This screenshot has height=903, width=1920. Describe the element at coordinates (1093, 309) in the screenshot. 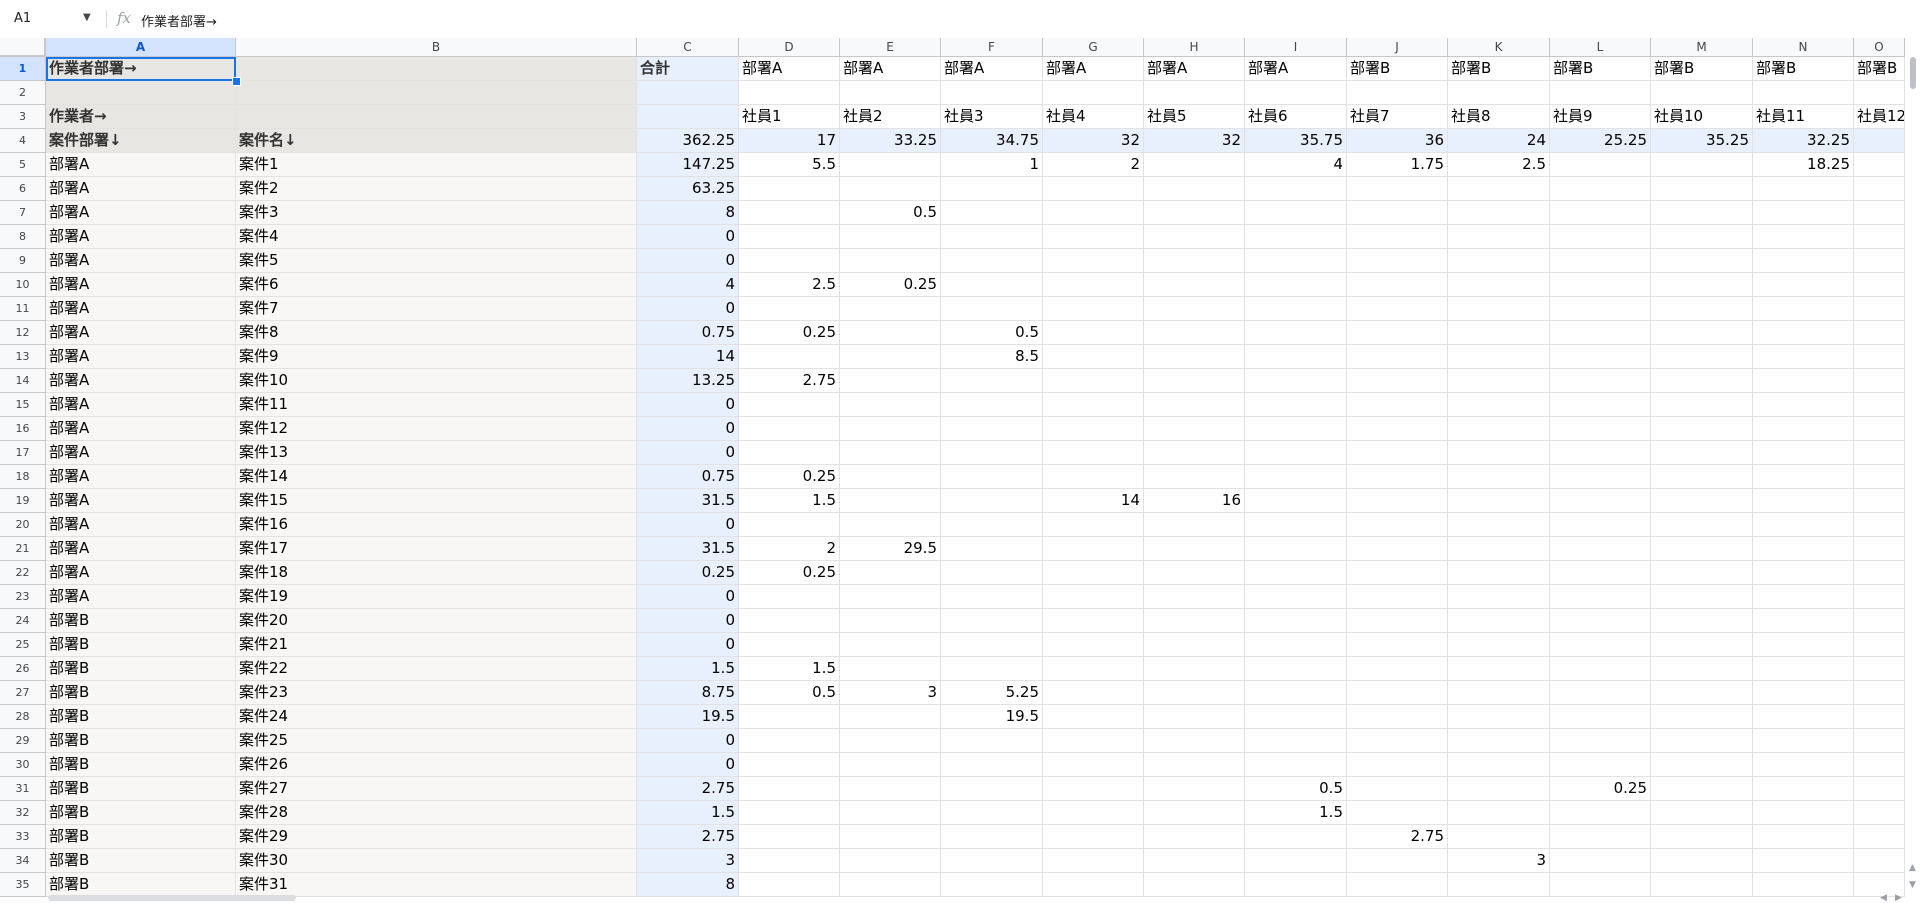

I see `cell-g11` at that location.